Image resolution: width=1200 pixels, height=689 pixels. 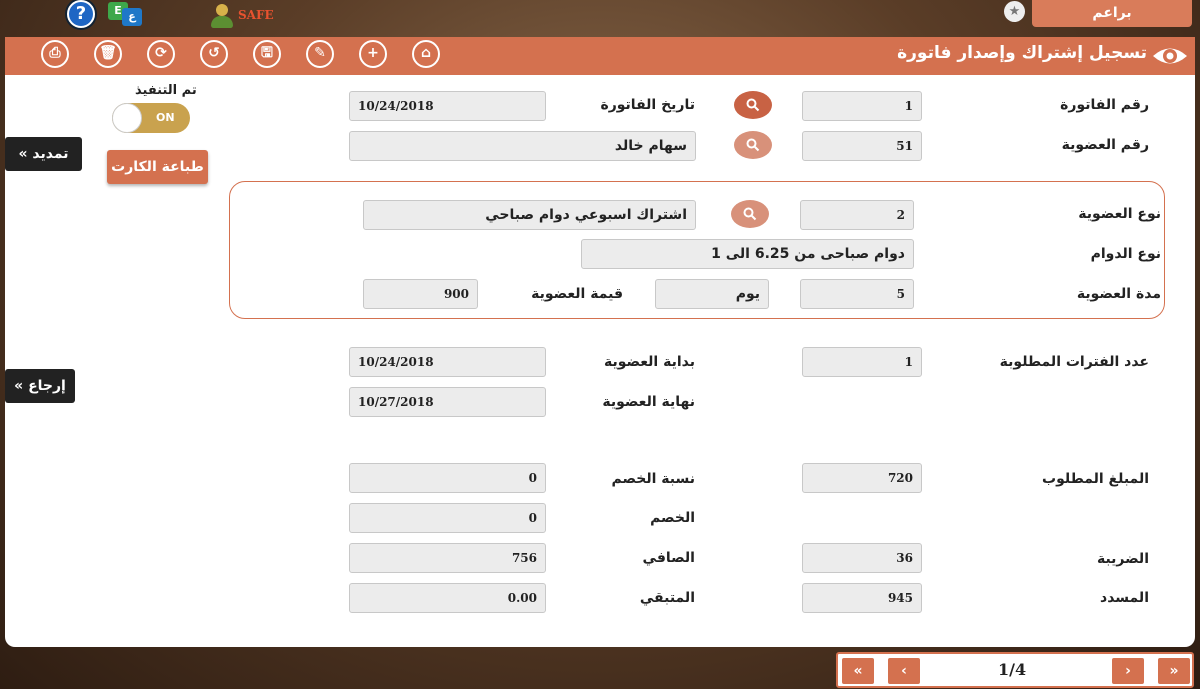 What do you see at coordinates (55, 54) in the screenshot?
I see `print-icon: ⎙` at bounding box center [55, 54].